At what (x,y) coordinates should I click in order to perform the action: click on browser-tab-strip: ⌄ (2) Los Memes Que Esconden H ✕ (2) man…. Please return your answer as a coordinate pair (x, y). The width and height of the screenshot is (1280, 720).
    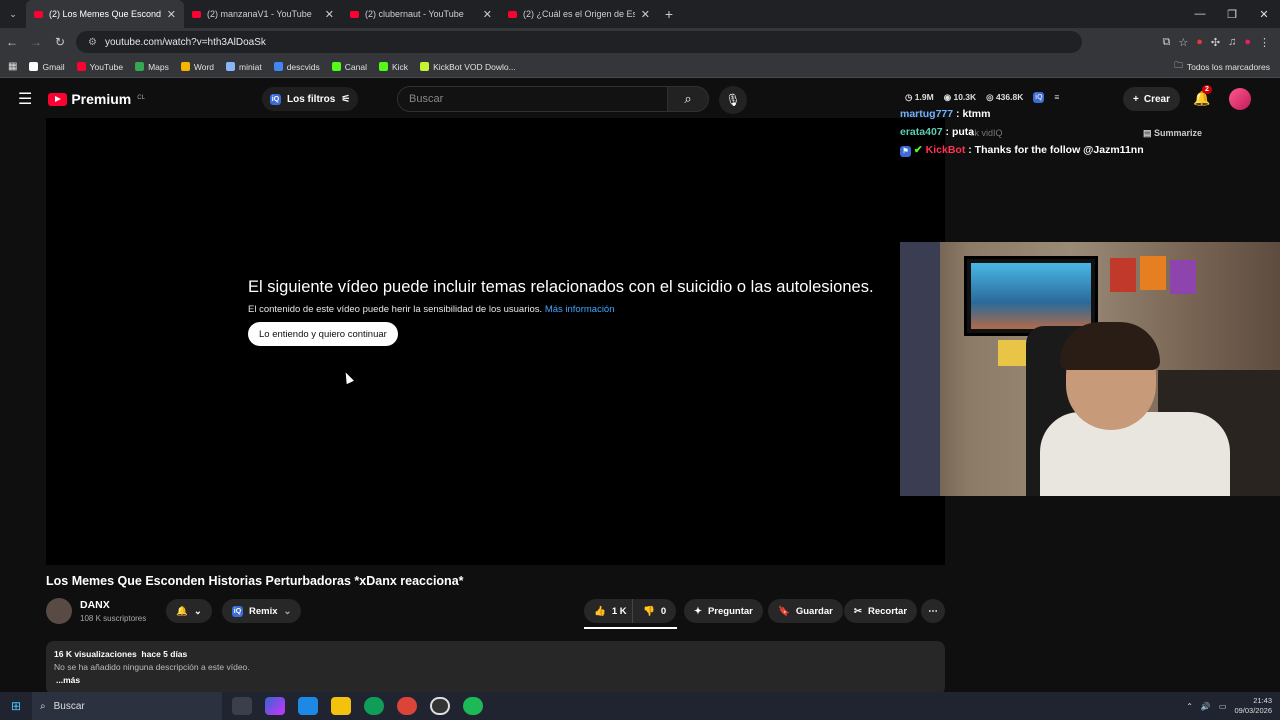
    Looking at the image, I should click on (640, 14).